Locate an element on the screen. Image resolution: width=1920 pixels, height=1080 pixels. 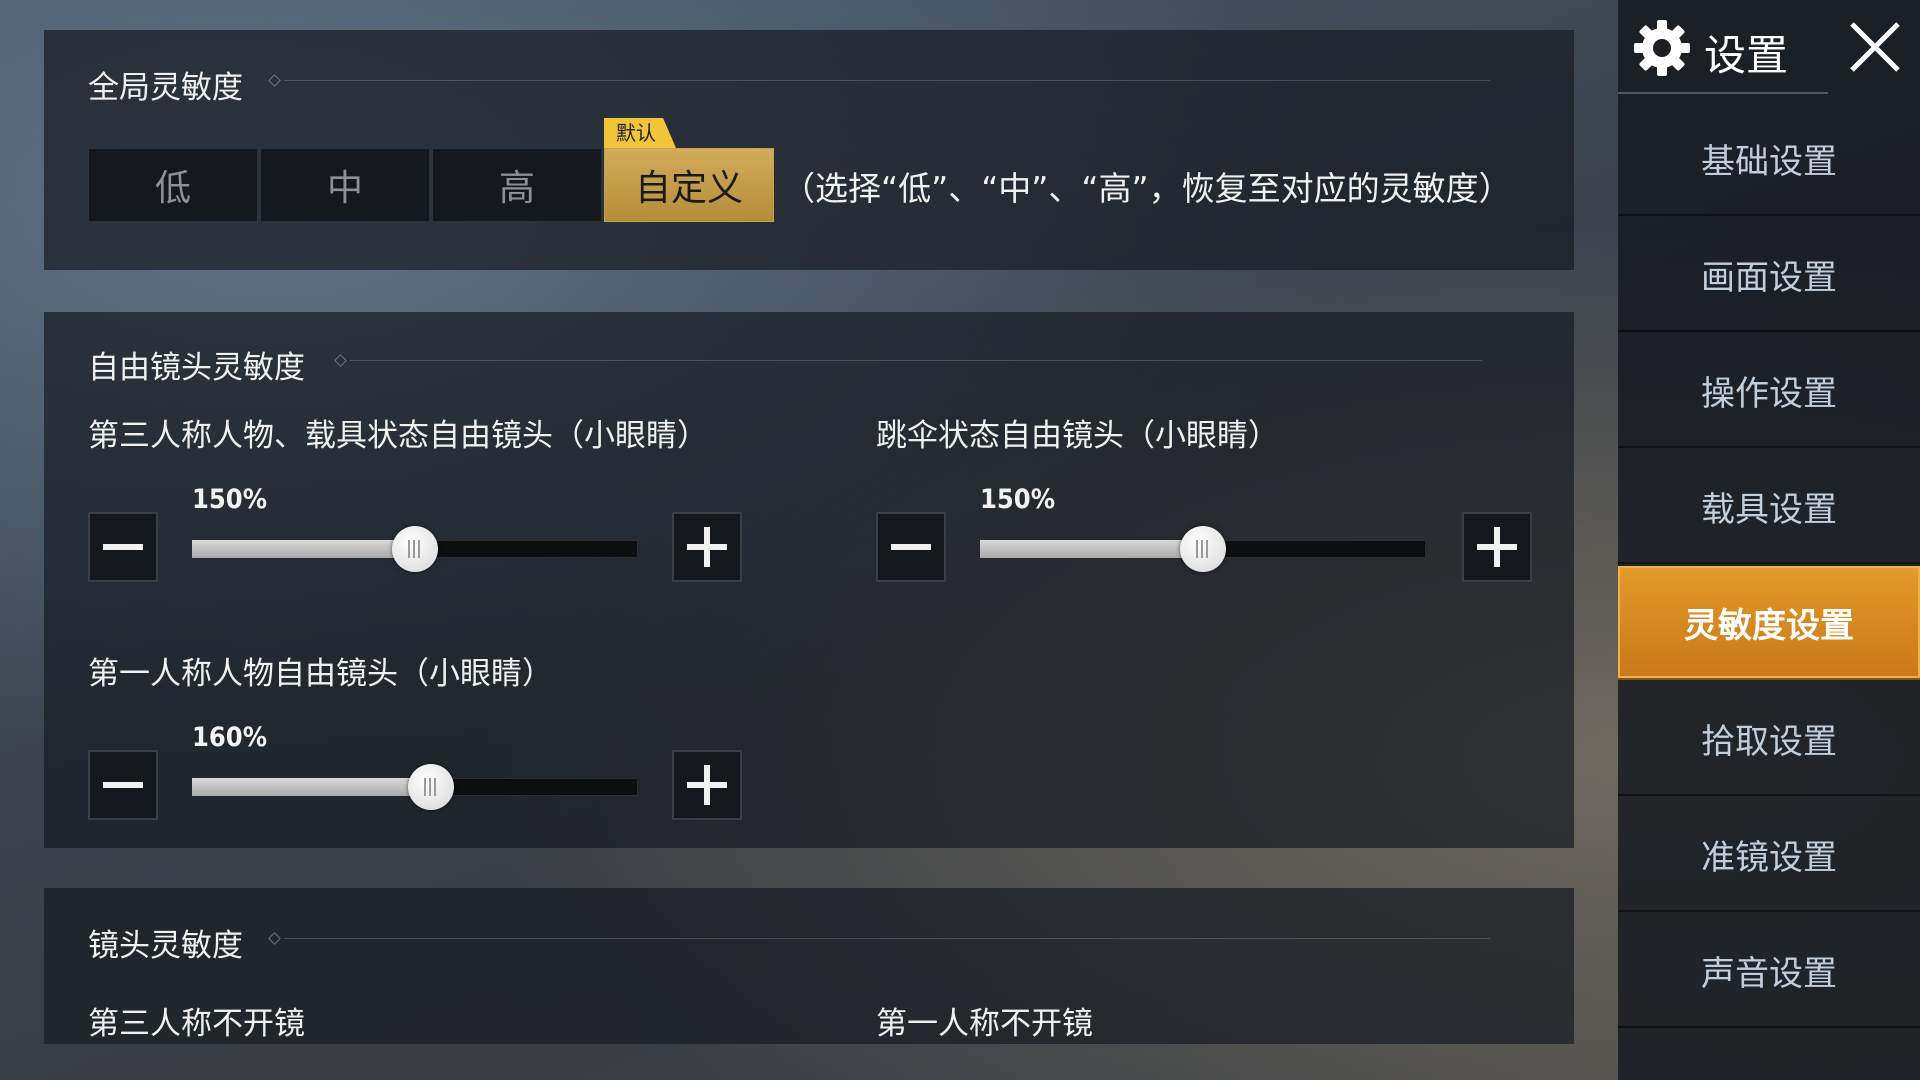
parachute-increase-button is located at coordinates (1497, 547).